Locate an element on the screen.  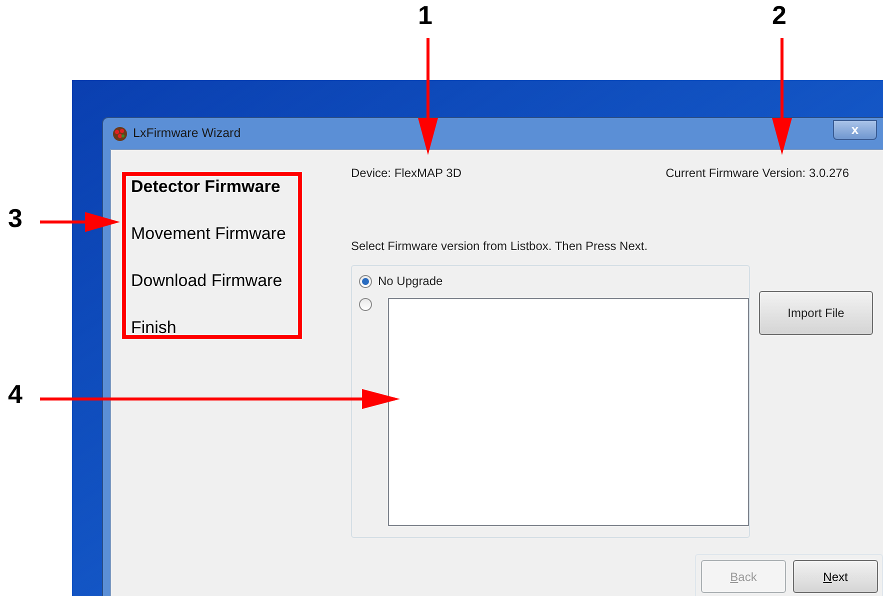
wizard-step: Download Firmware is located at coordinates (241, 281).